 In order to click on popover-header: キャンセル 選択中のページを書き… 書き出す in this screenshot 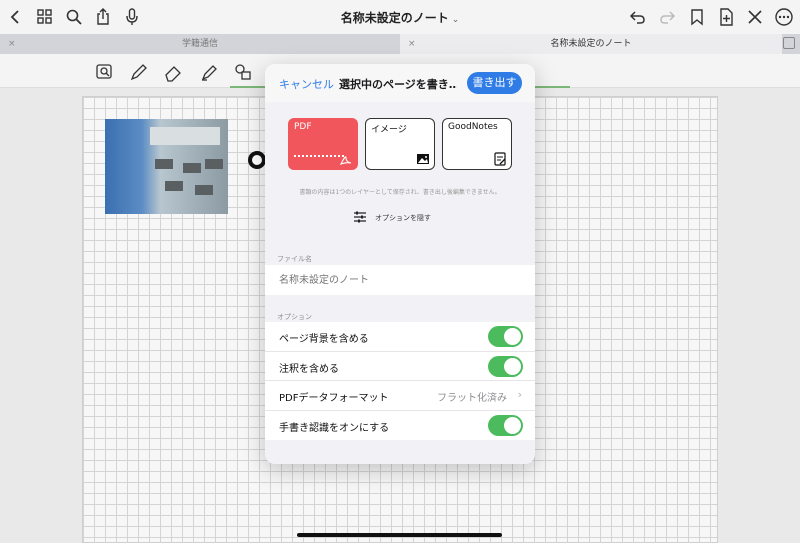, I will do `click(400, 83)`.